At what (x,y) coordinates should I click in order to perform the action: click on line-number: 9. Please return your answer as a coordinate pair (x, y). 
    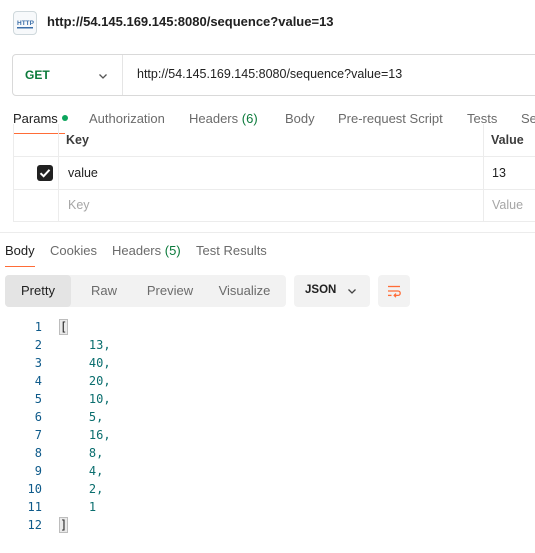
    Looking at the image, I should click on (38, 471).